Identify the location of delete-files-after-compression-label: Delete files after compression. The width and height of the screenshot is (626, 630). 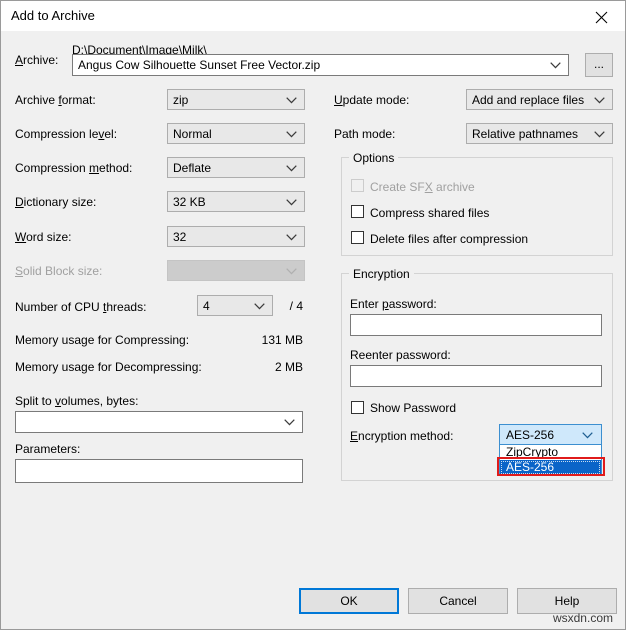
(449, 239).